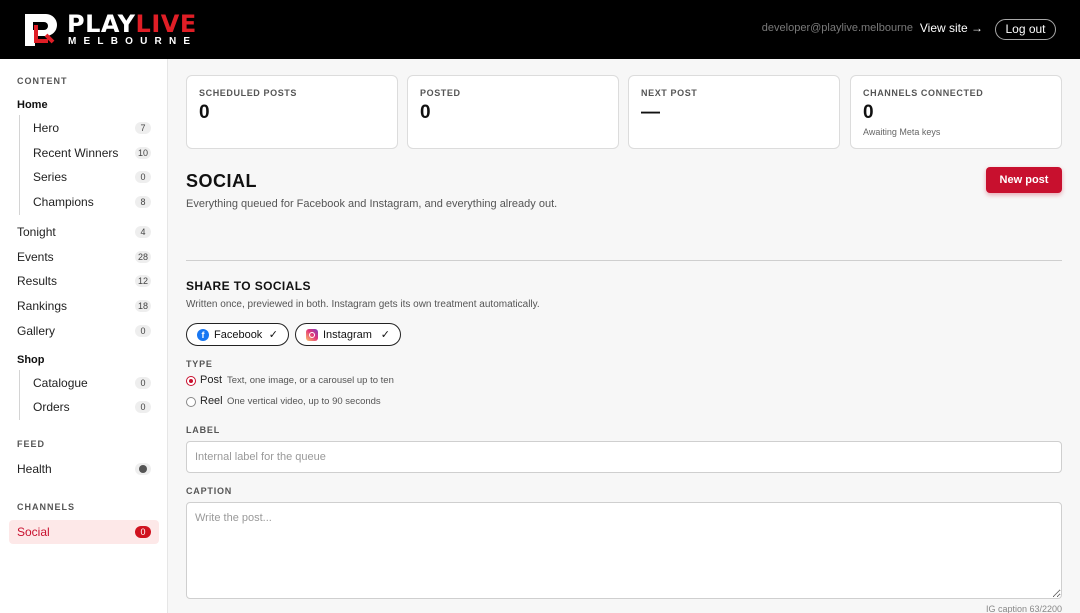 The height and width of the screenshot is (613, 1080). Describe the element at coordinates (84, 281) in the screenshot. I see `sidebar-item-results: Results 12` at that location.